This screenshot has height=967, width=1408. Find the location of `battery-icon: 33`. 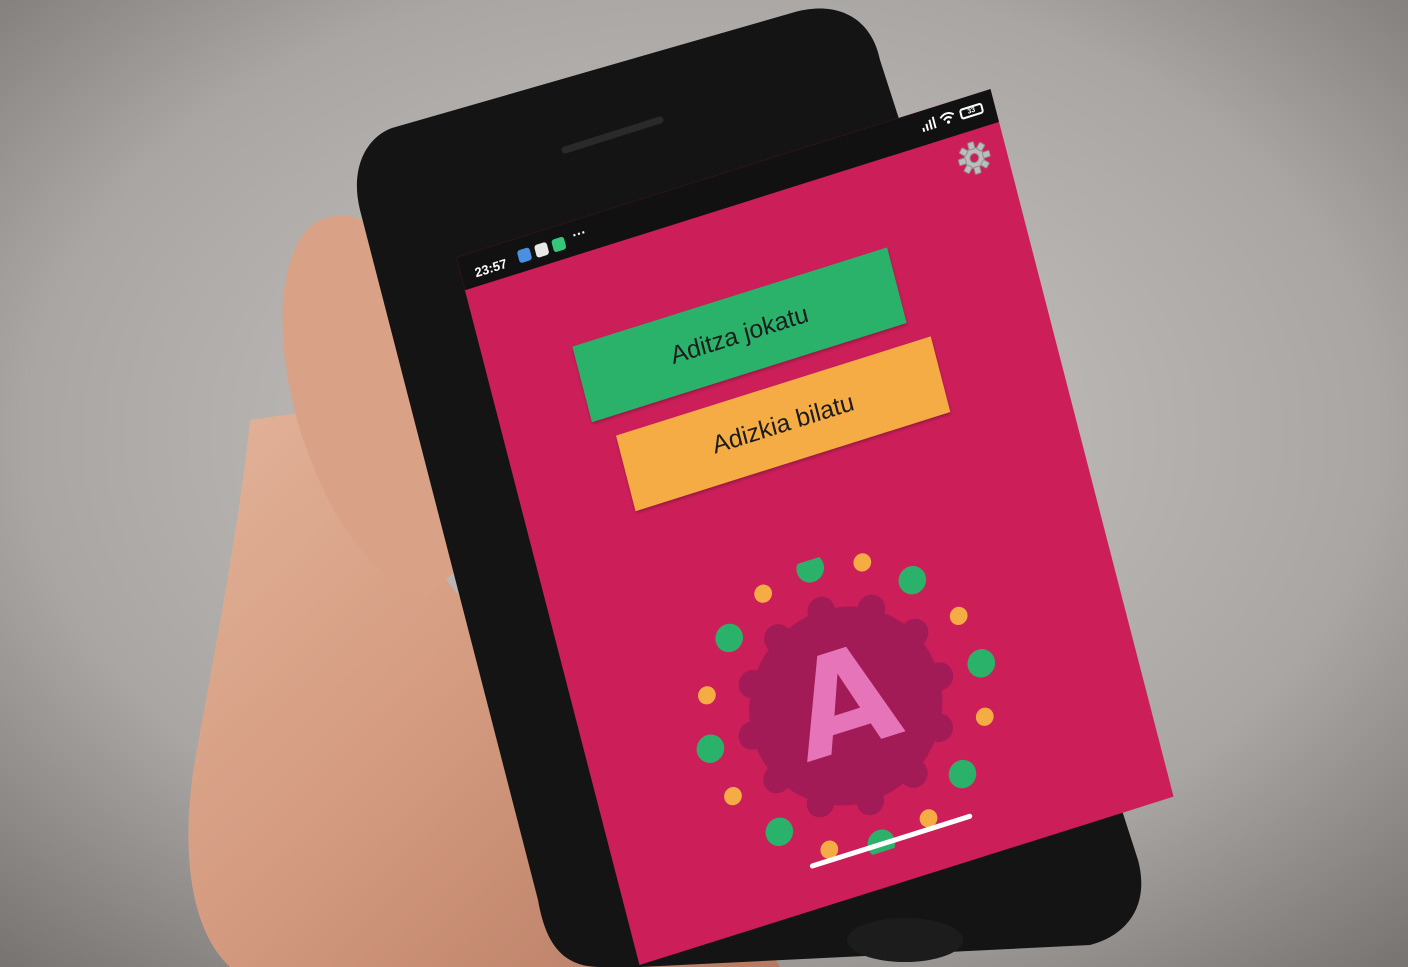

battery-icon: 33 is located at coordinates (971, 110).